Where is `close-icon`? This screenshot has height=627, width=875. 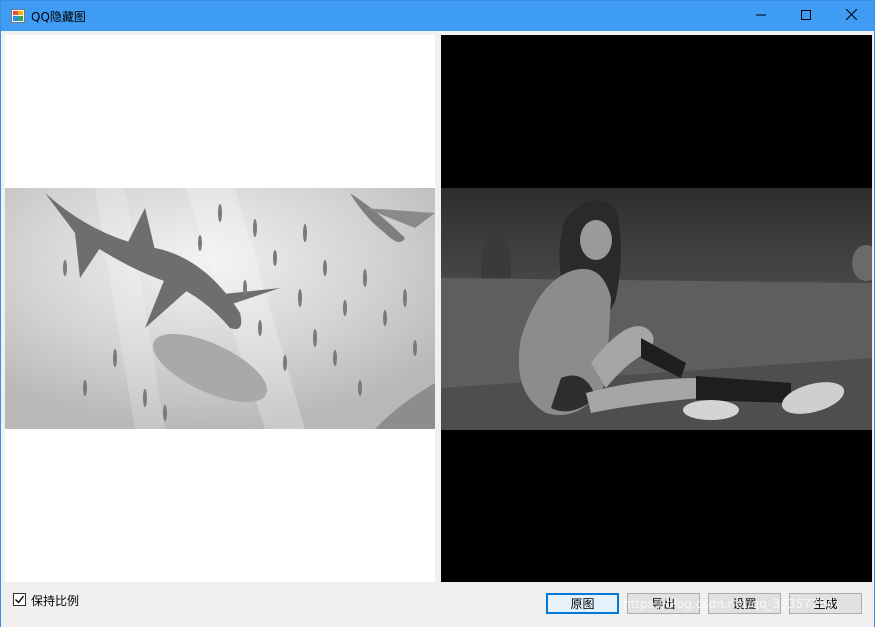
close-icon is located at coordinates (851, 15).